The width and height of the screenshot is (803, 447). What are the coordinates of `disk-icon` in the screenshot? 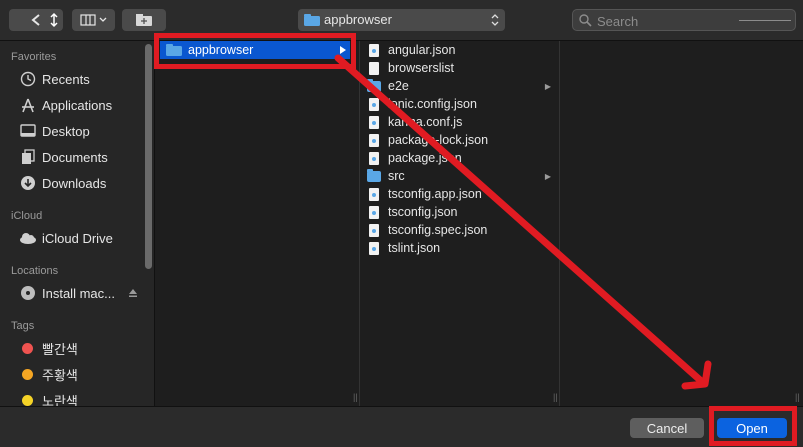 It's located at (28, 293).